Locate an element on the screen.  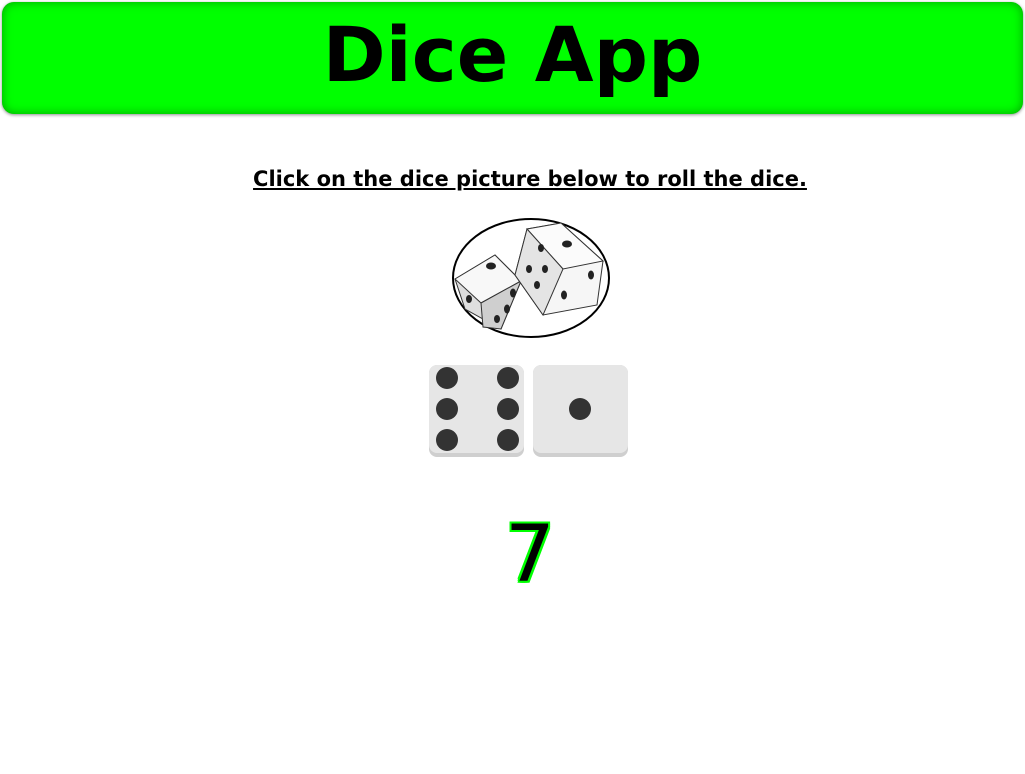
die-six-icon is located at coordinates (476, 411).